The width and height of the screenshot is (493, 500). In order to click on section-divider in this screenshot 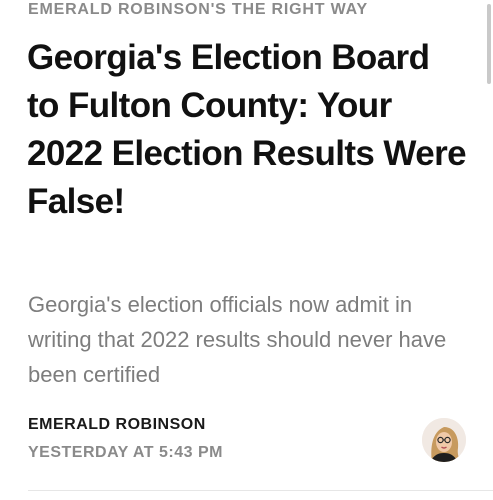, I will do `click(260, 490)`.